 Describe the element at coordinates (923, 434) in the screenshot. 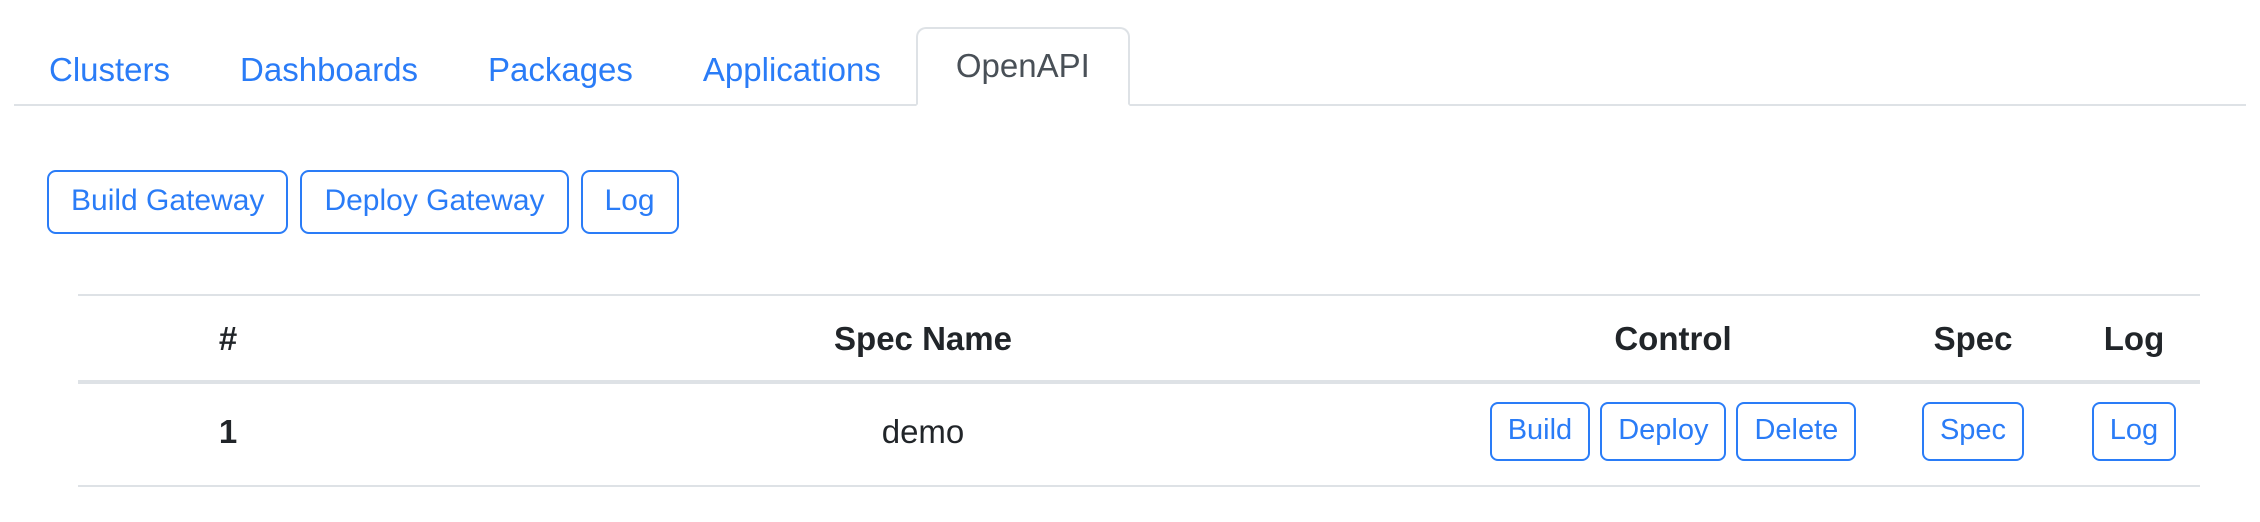

I see `row-spec-name: demo` at that location.